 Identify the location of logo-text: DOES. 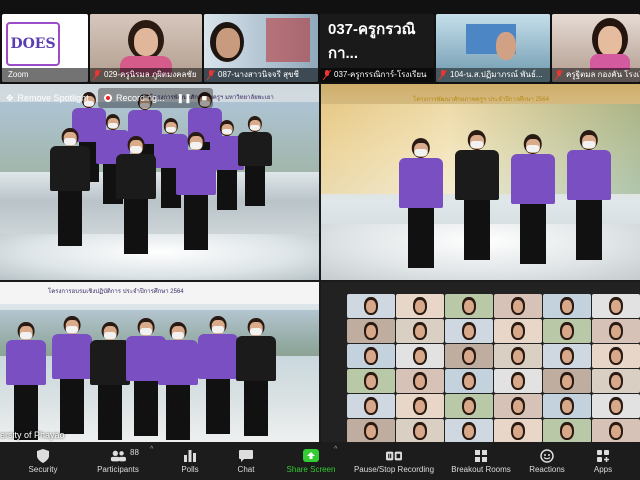
(33, 44).